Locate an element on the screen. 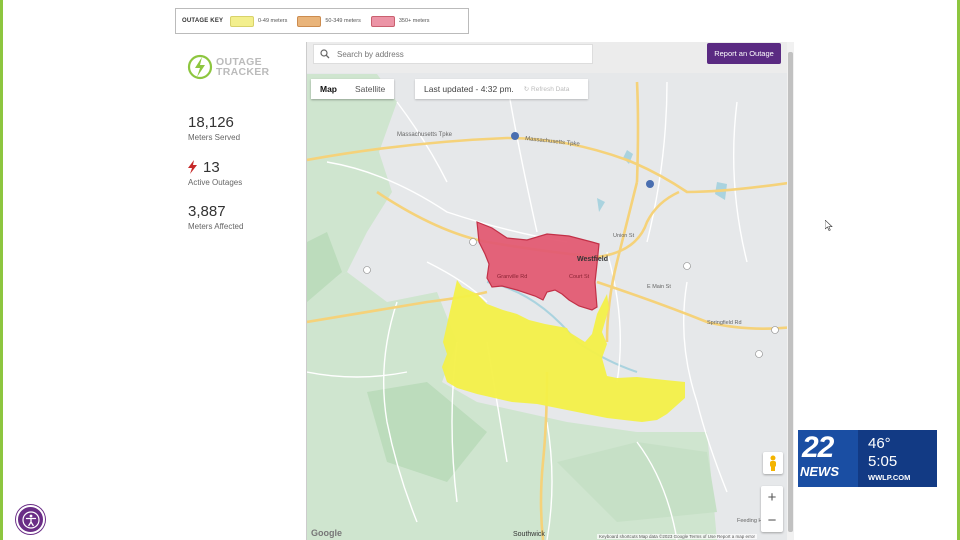 The image size is (960, 540). outage-tracker-bolt-icon is located at coordinates (200, 67).